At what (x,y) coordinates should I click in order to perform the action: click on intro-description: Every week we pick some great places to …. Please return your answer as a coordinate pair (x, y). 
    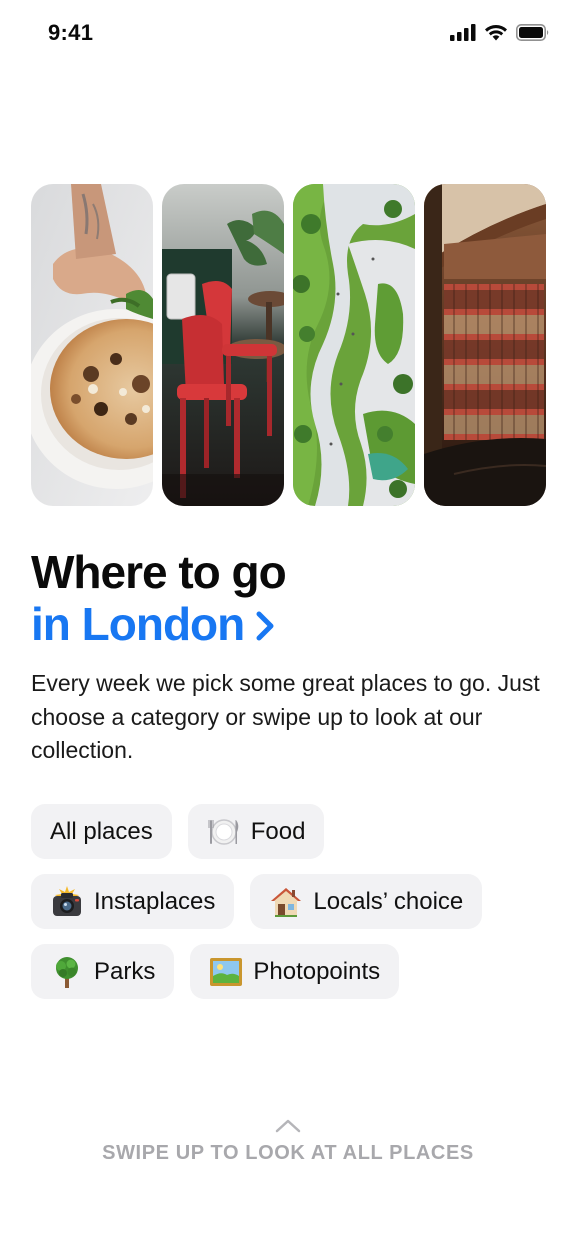
    Looking at the image, I should click on (285, 716).